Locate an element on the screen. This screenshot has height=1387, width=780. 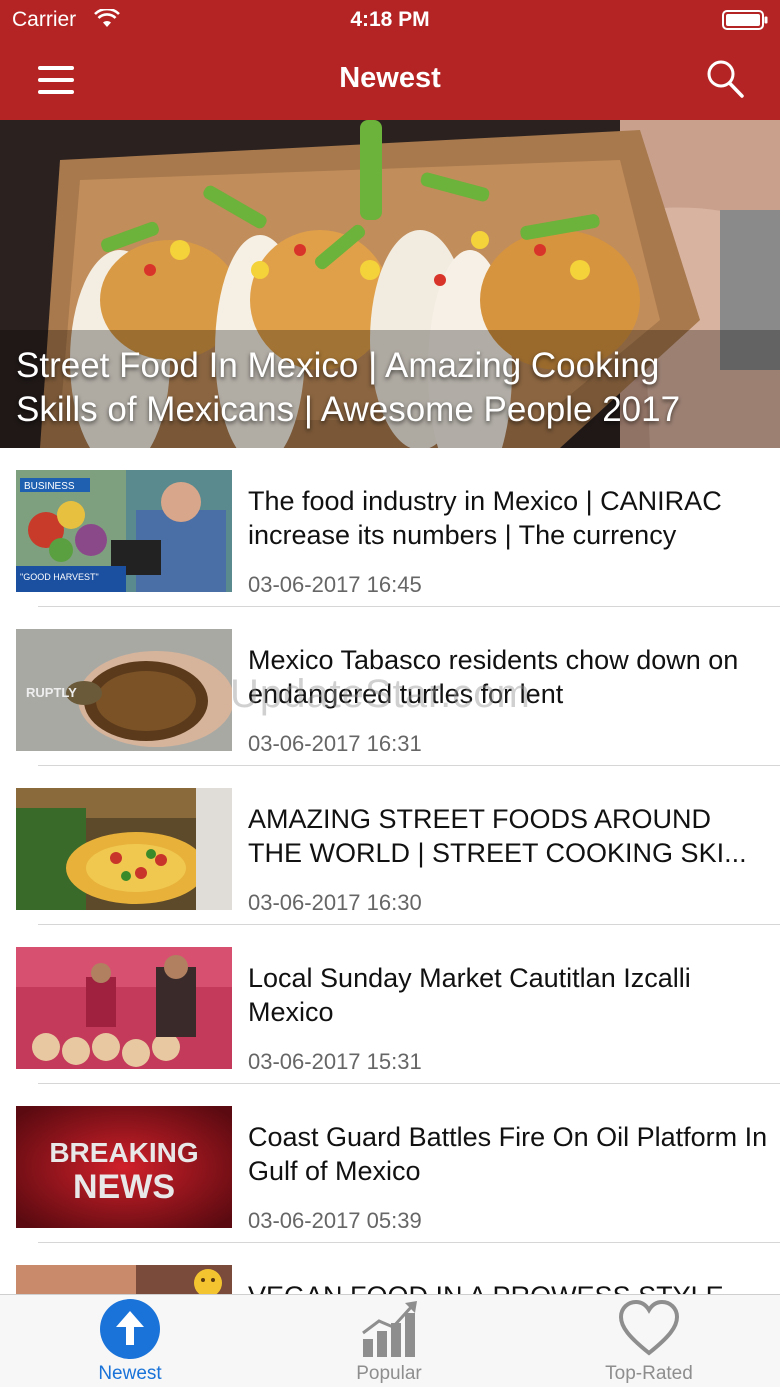
thumbnail-caption: BUSINESS is located at coordinates (49, 486).